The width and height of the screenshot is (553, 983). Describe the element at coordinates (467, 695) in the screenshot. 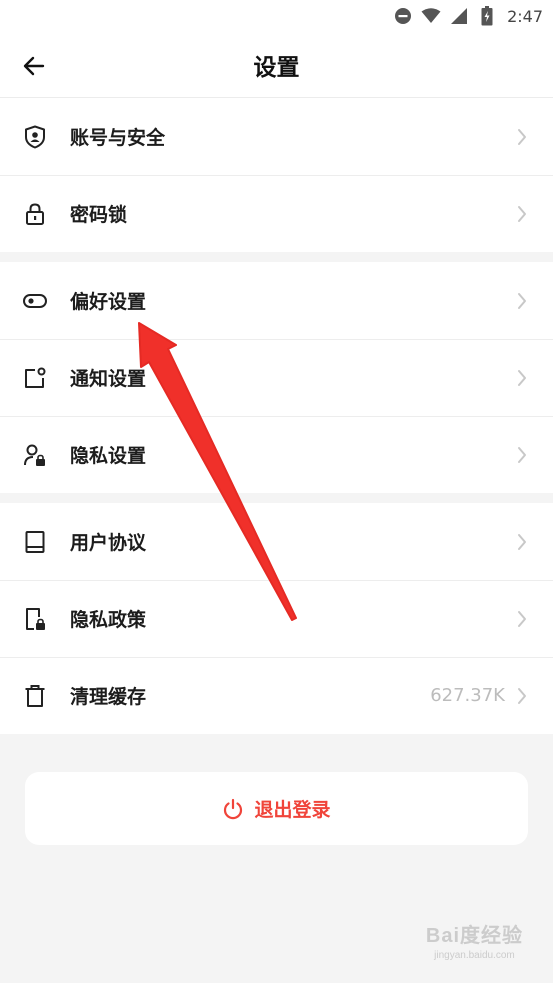

I see `cache-size-value: 627.37K` at that location.